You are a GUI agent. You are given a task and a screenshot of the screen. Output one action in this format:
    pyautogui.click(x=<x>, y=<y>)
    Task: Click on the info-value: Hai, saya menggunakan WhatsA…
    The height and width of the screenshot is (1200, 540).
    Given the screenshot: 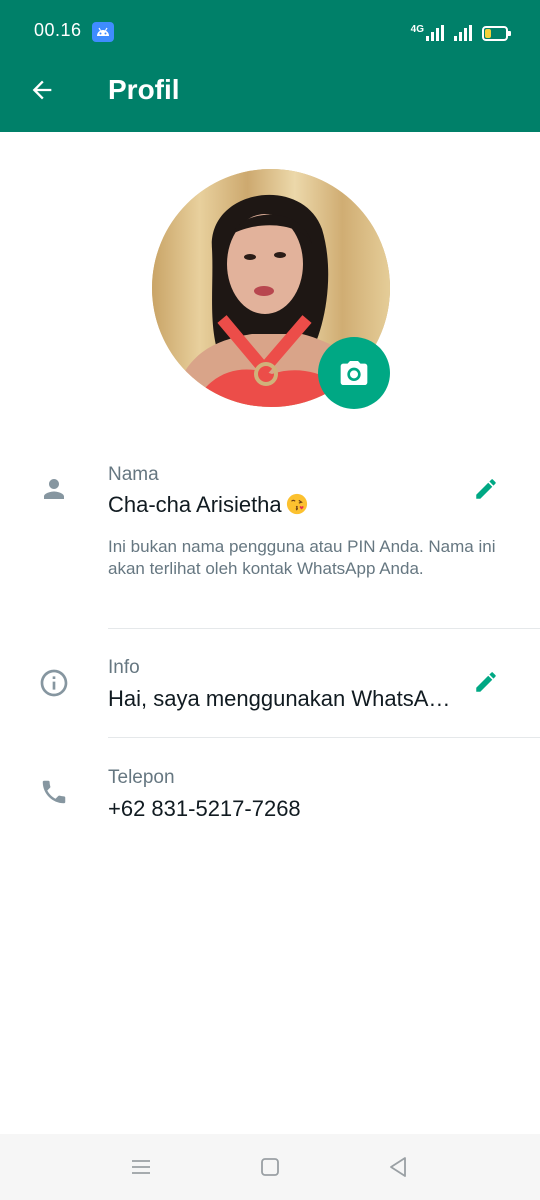 What is the action you would take?
    pyautogui.click(x=279, y=699)
    